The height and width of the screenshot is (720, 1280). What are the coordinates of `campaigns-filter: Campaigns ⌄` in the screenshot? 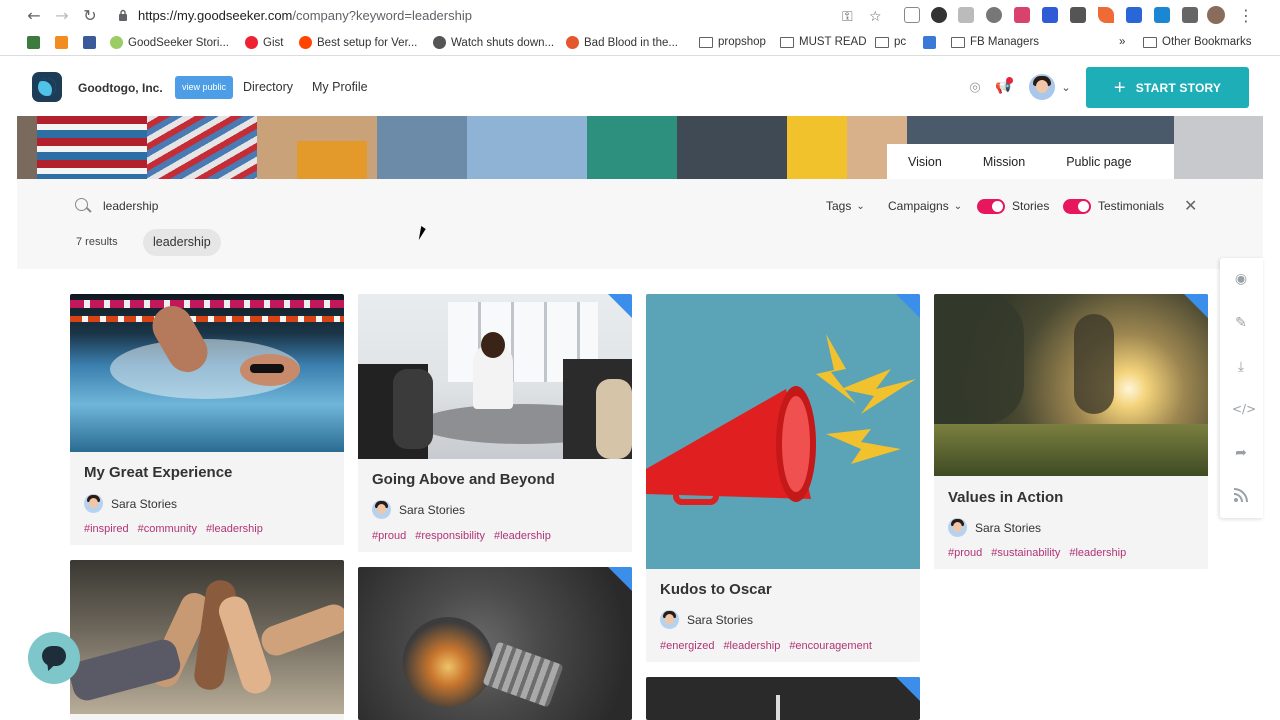 It's located at (925, 206).